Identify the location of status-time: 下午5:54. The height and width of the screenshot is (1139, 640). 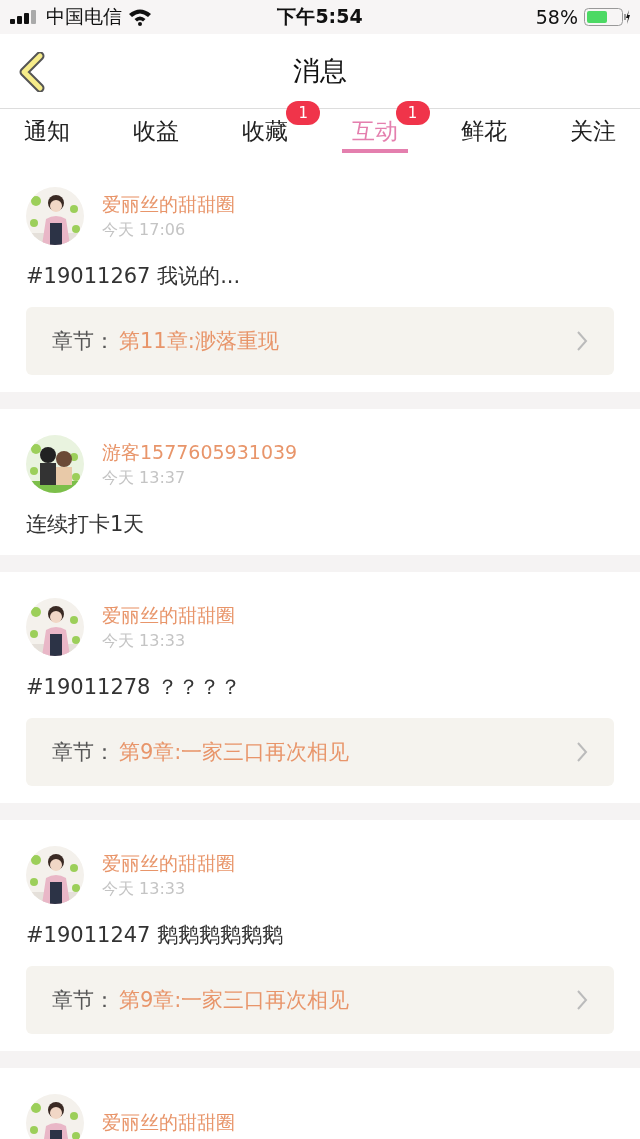
(320, 16).